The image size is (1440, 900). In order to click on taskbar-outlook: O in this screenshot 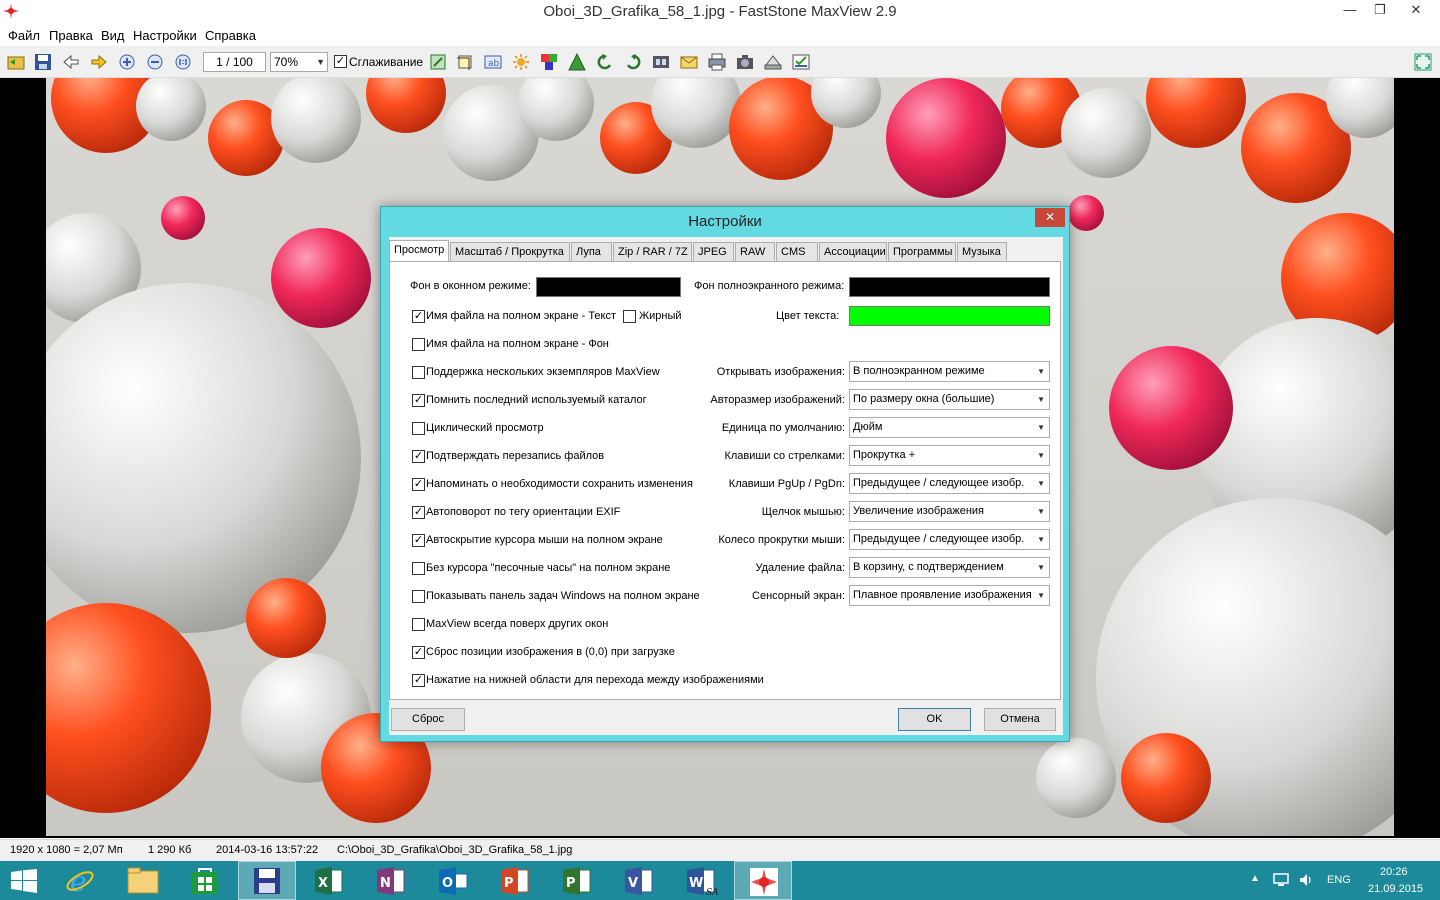, I will do `click(453, 880)`.